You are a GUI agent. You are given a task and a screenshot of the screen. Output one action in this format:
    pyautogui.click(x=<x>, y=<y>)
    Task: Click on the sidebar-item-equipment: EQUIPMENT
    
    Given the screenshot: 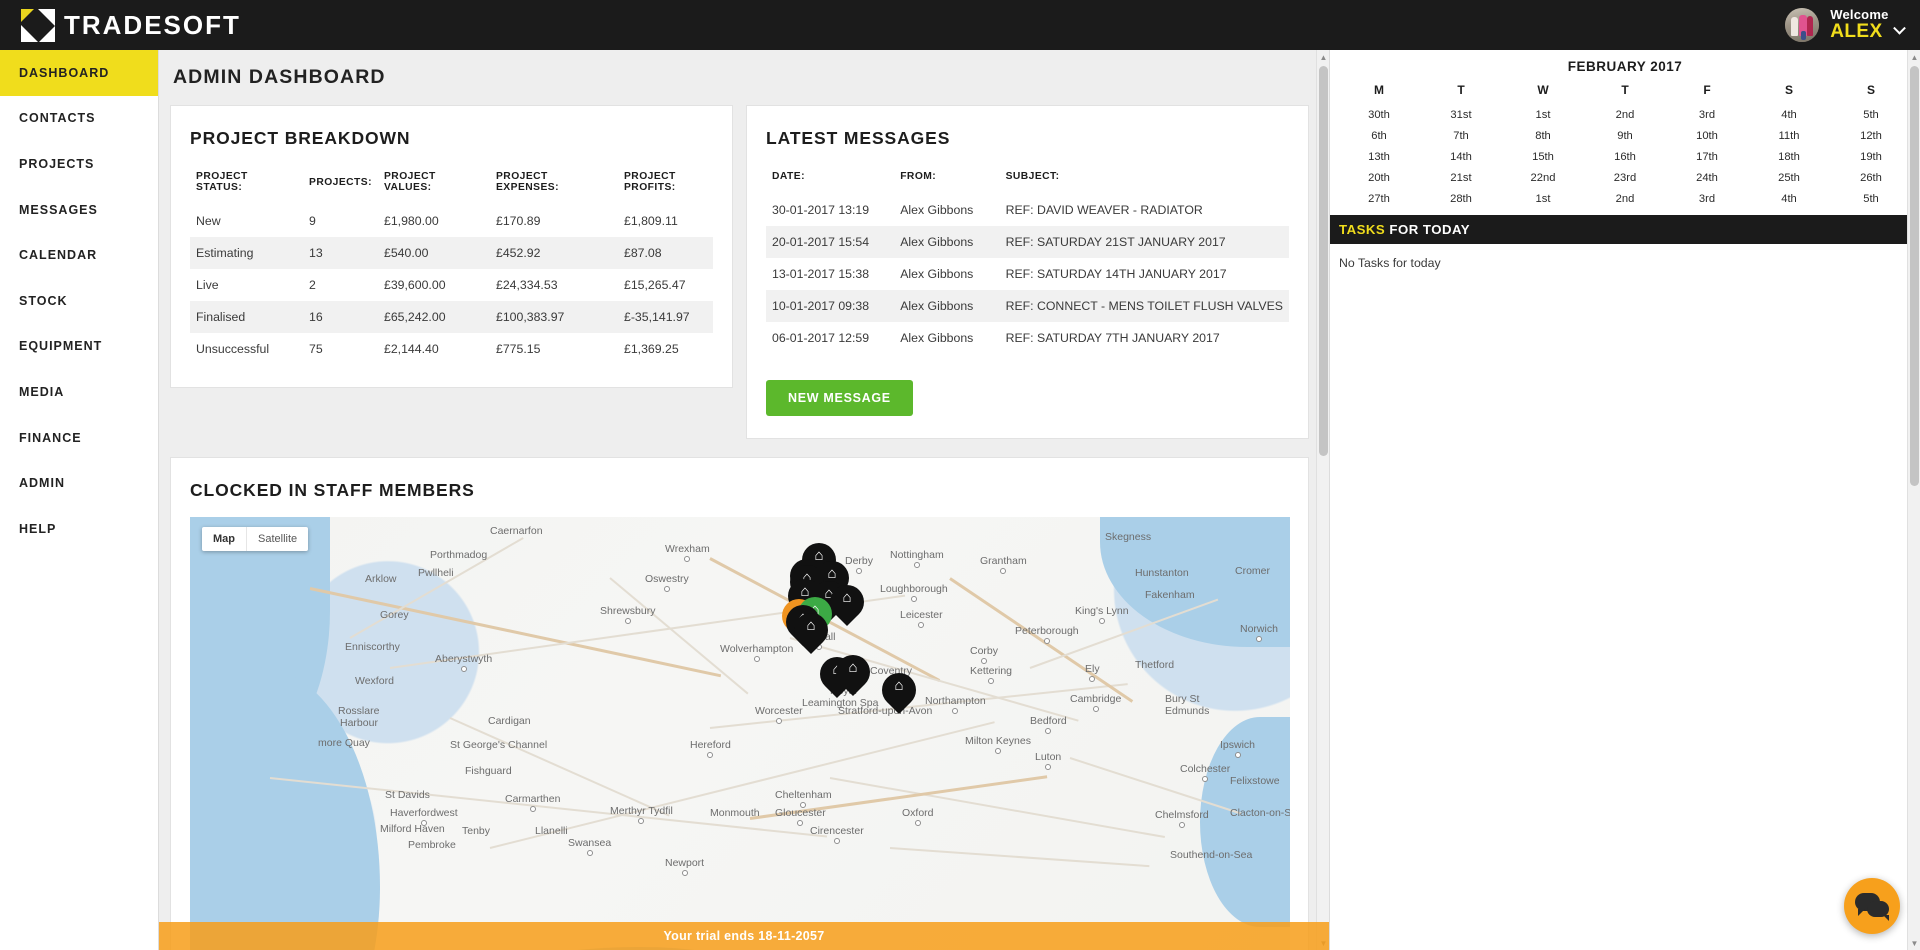 What is the action you would take?
    pyautogui.click(x=79, y=347)
    